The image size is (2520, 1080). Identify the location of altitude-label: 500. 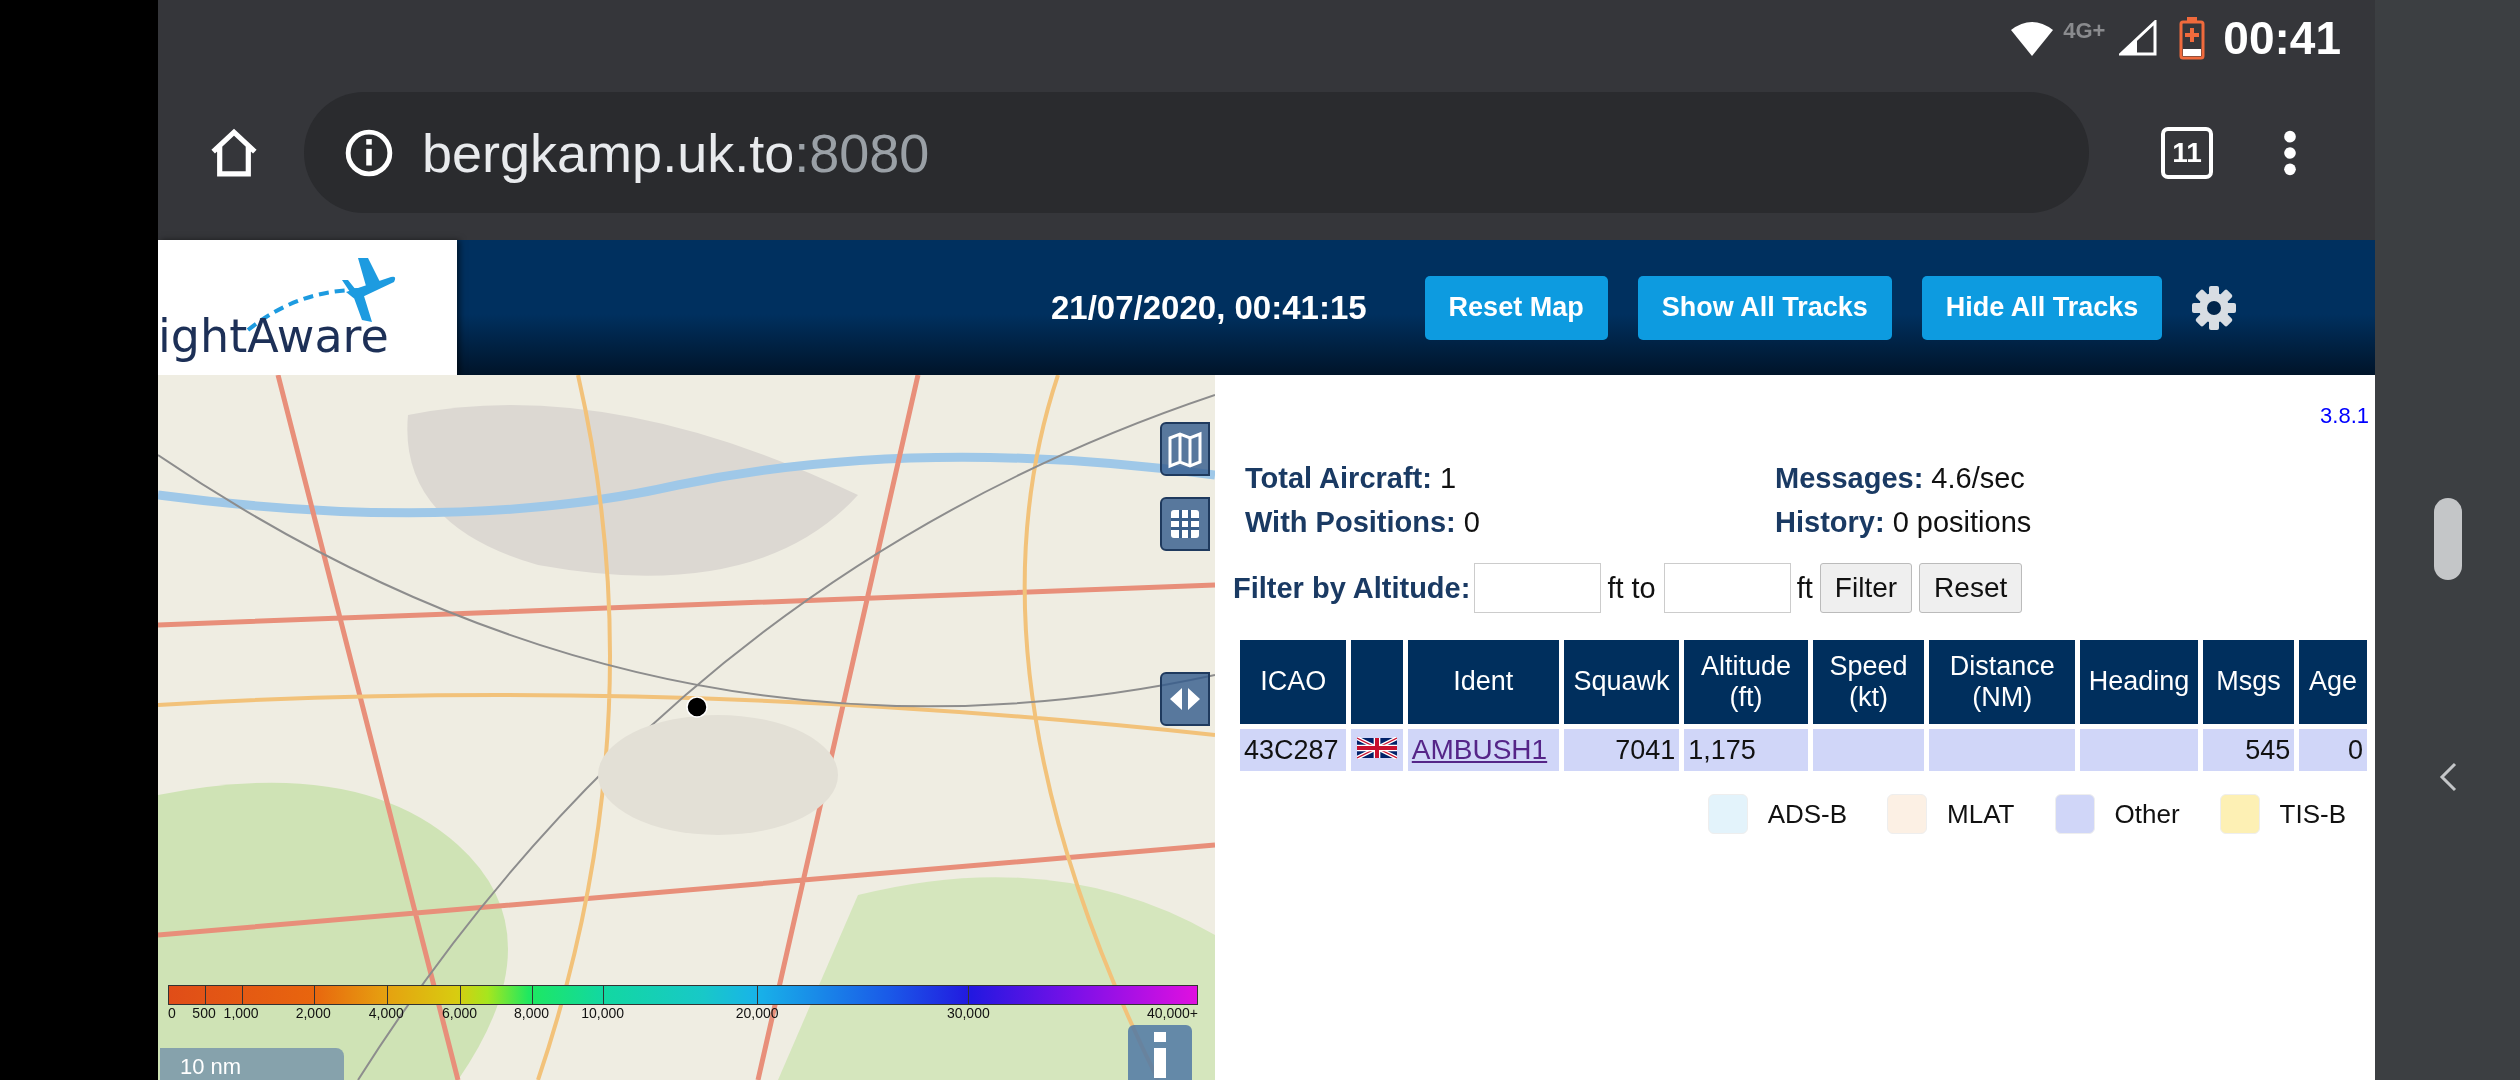
(204, 1013).